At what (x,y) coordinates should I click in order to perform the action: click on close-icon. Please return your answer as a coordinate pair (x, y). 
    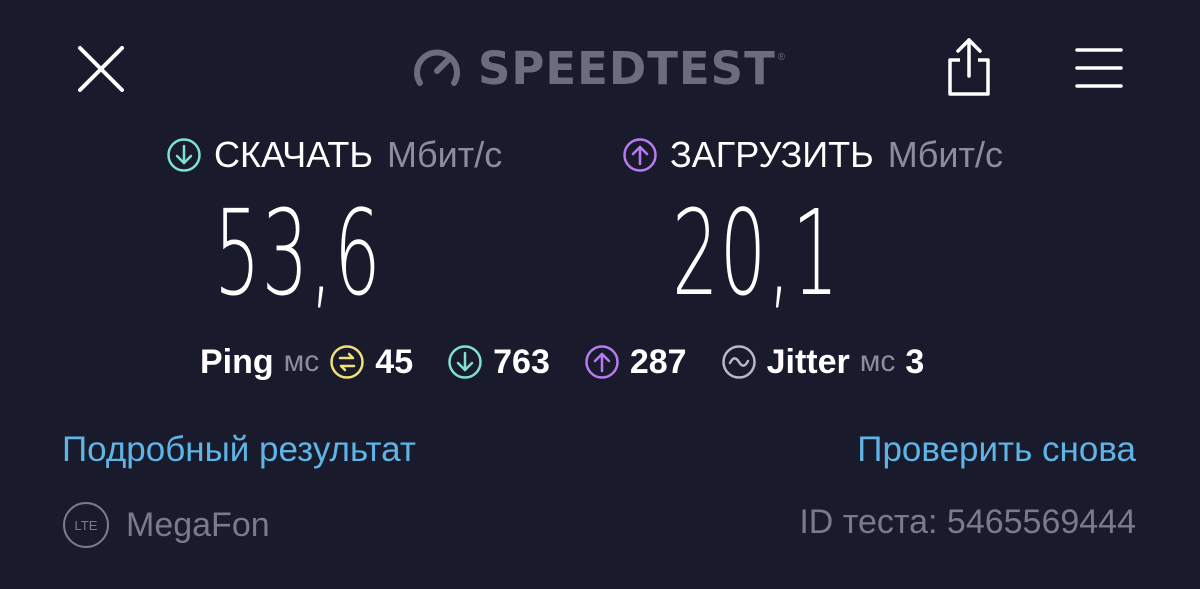
    Looking at the image, I should click on (101, 69).